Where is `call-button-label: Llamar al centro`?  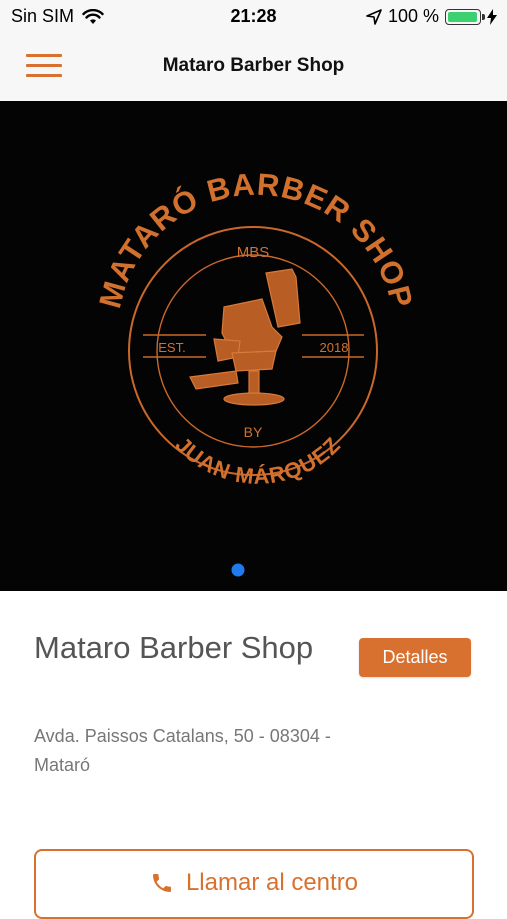 call-button-label: Llamar al centro is located at coordinates (272, 882).